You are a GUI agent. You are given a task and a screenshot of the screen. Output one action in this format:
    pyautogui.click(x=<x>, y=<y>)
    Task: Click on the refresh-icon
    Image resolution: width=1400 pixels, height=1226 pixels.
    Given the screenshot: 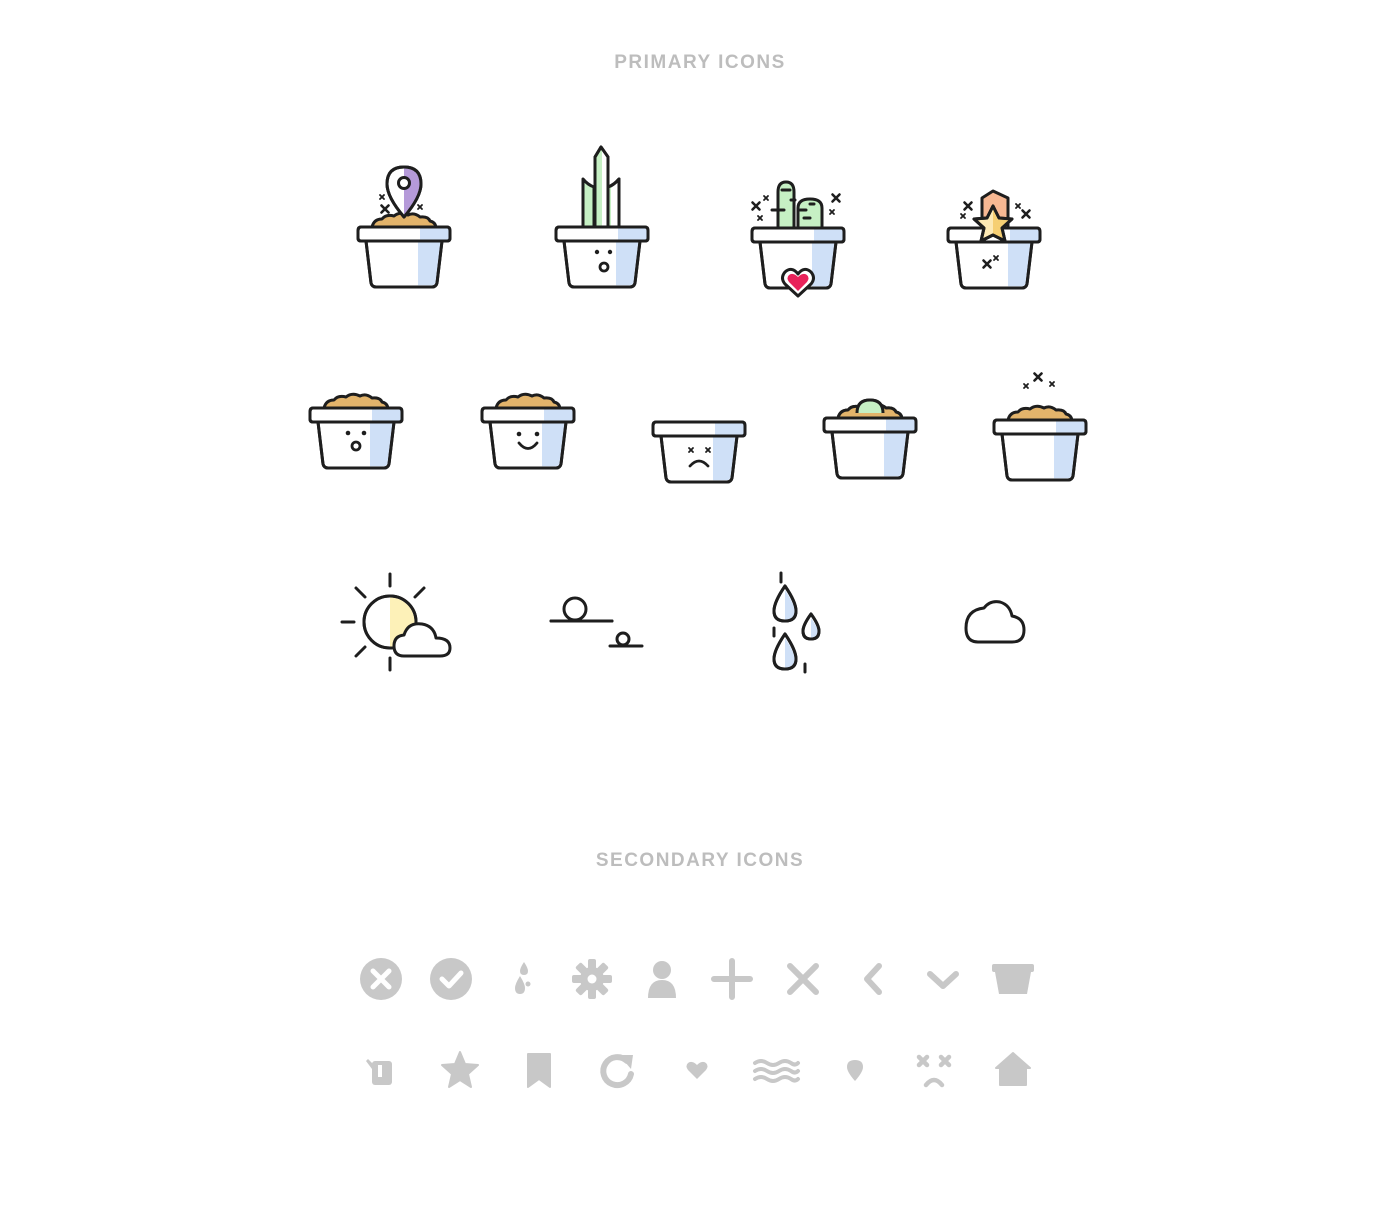 What is the action you would take?
    pyautogui.click(x=618, y=1070)
    